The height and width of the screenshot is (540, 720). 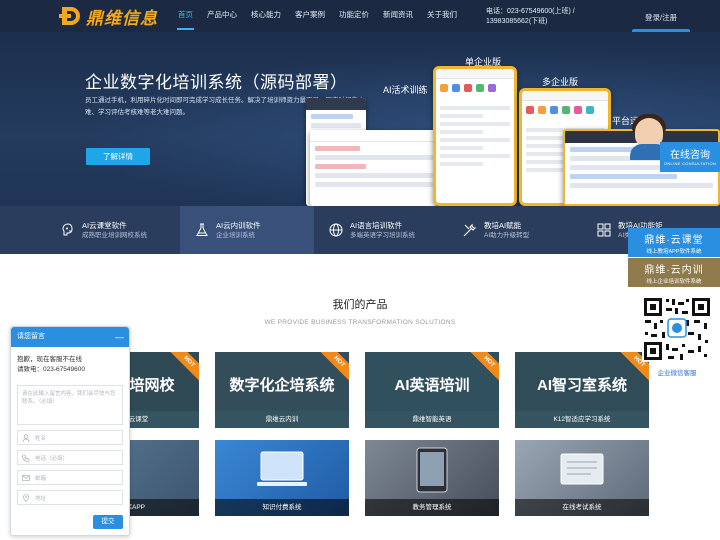 I want to click on field-placeholder: 邮箱, so click(x=41, y=478).